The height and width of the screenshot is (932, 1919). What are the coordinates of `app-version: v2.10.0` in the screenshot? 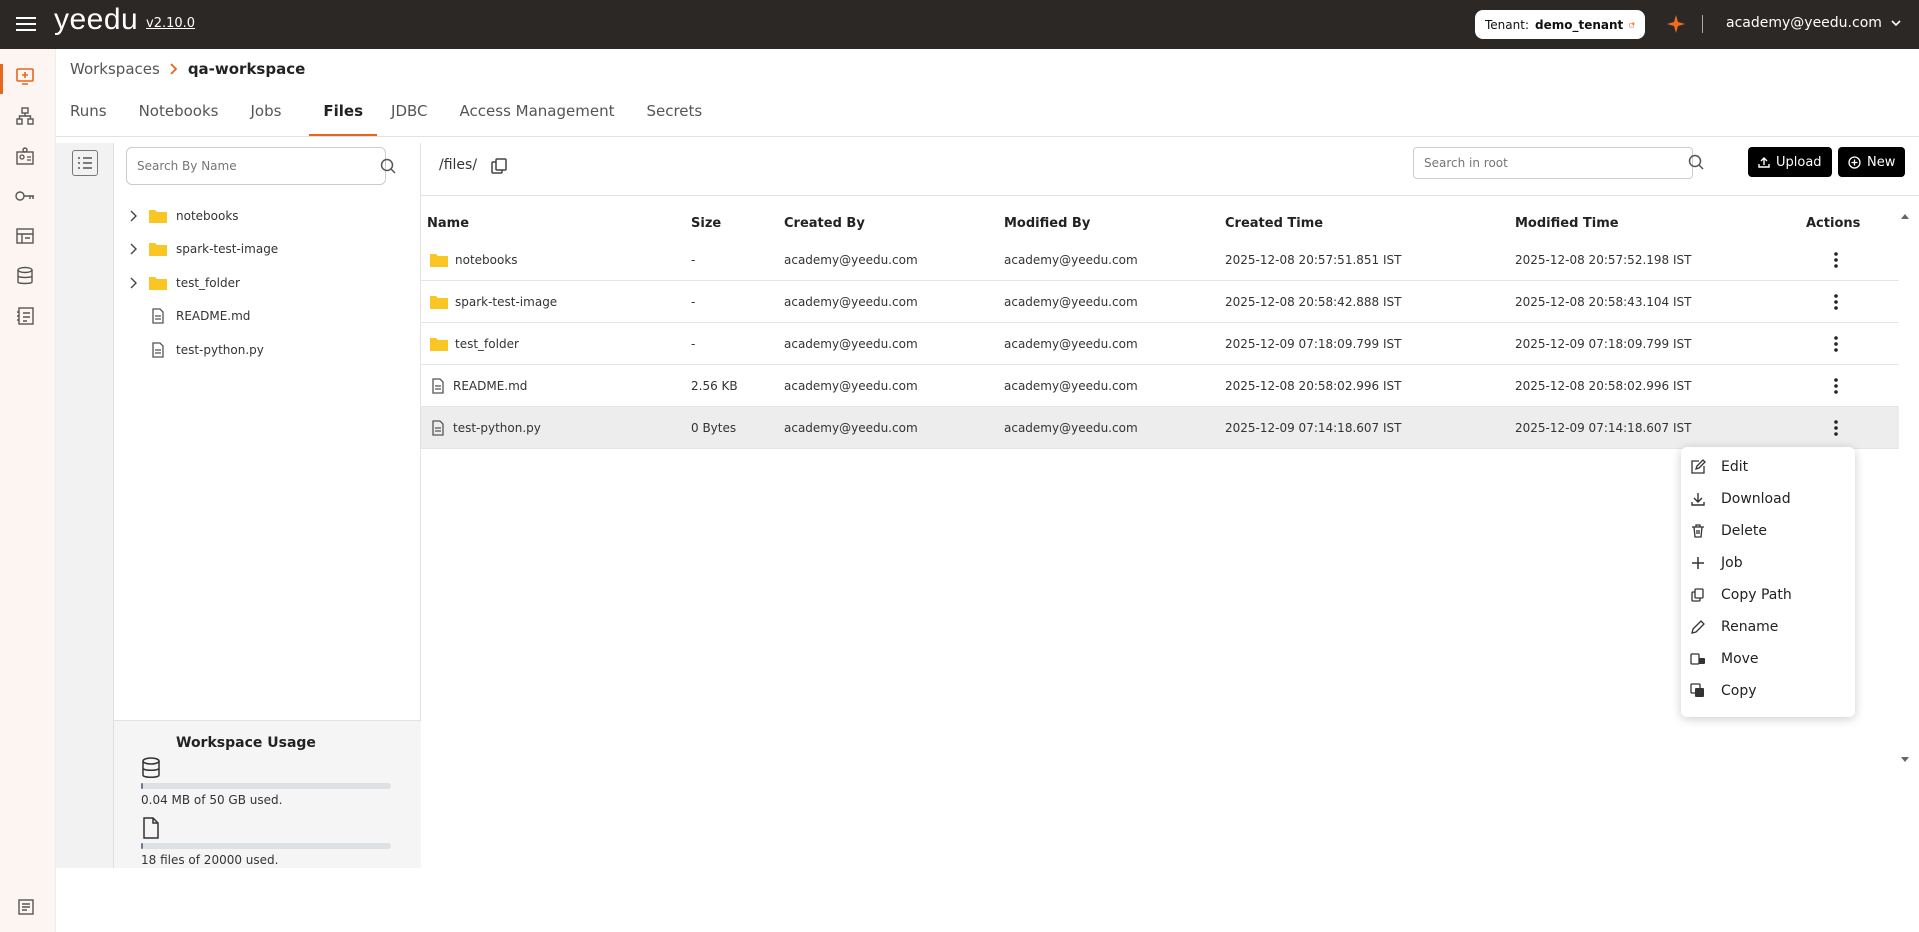 It's located at (170, 23).